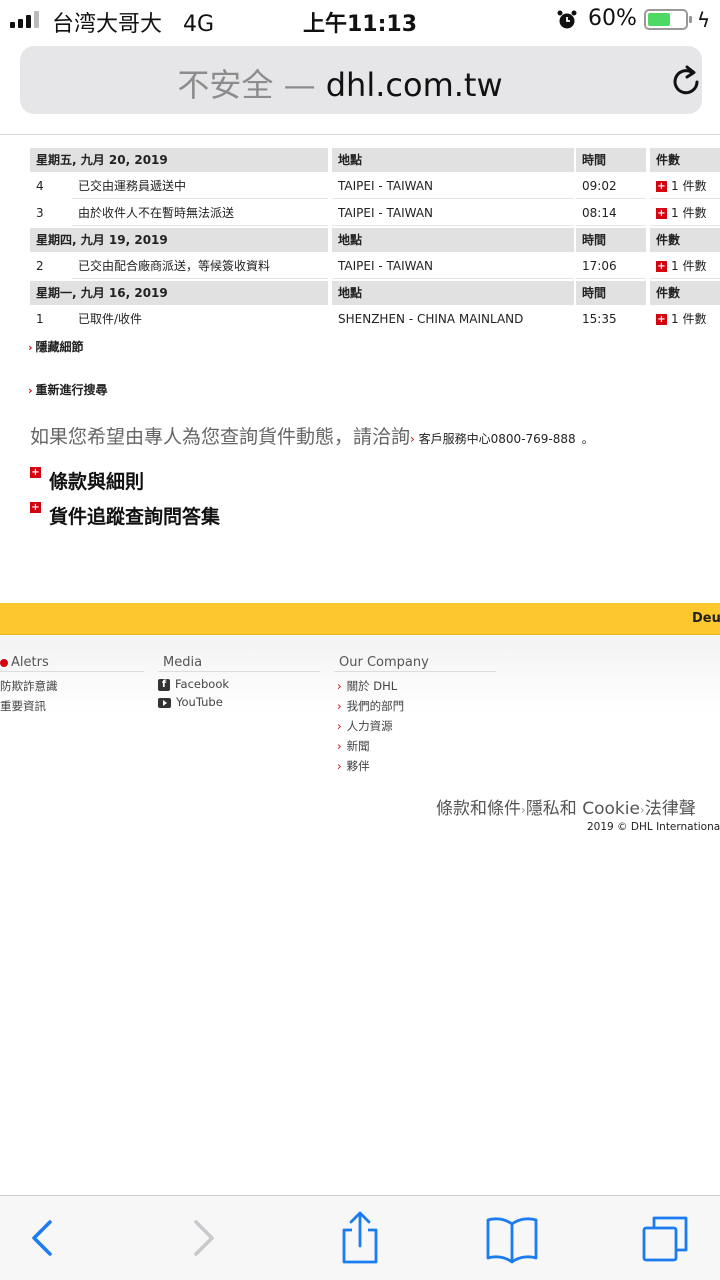 Image resolution: width=720 pixels, height=1280 pixels. Describe the element at coordinates (200, 213) in the screenshot. I see `event-description: 由於收件人不在暫時無法派送` at that location.